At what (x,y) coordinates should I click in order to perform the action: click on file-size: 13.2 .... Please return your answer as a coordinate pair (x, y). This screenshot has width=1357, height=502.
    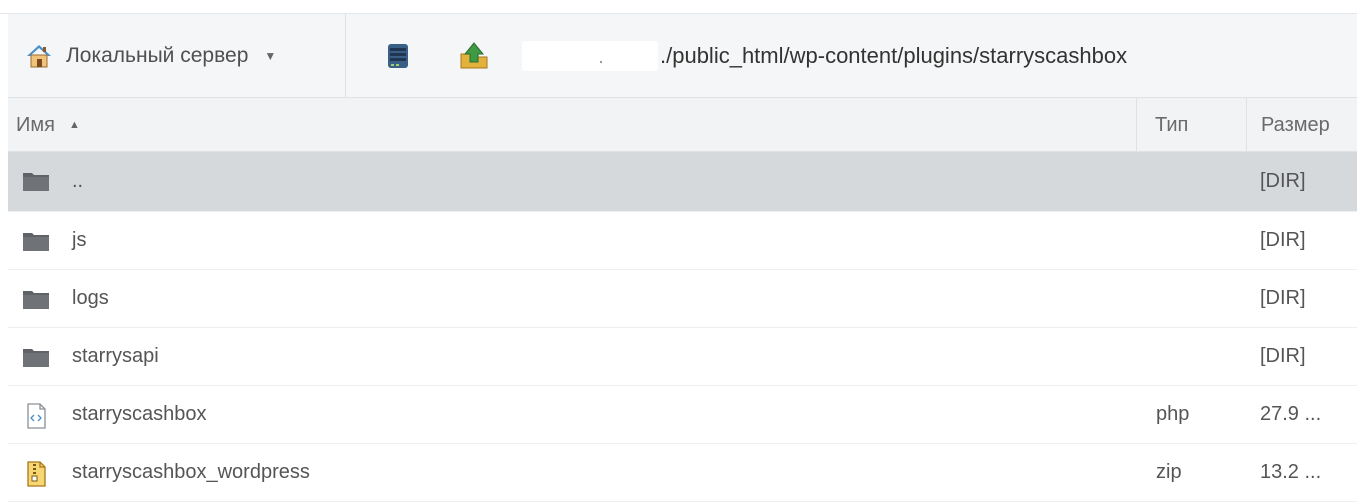
    Looking at the image, I should click on (1291, 472).